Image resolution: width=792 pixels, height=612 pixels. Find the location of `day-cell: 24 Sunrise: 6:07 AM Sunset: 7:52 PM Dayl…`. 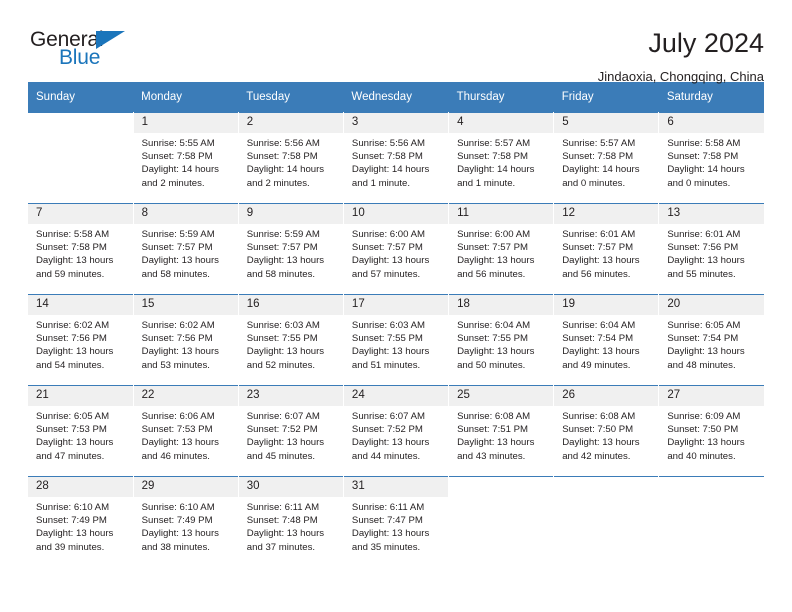

day-cell: 24 Sunrise: 6:07 AM Sunset: 7:52 PM Dayl… is located at coordinates (396, 431).